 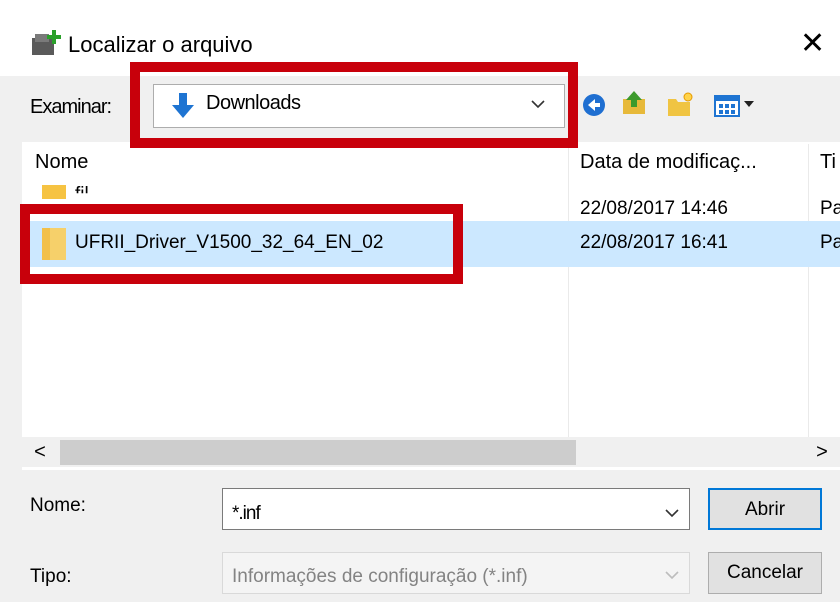 What do you see at coordinates (822, 452) in the screenshot?
I see `scroll-right-arrow: >` at bounding box center [822, 452].